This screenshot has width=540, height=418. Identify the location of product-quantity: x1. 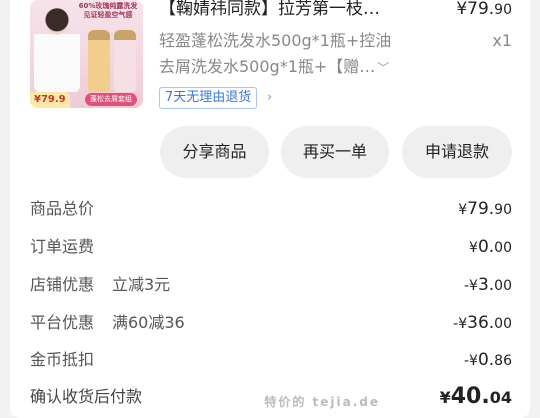
(502, 40).